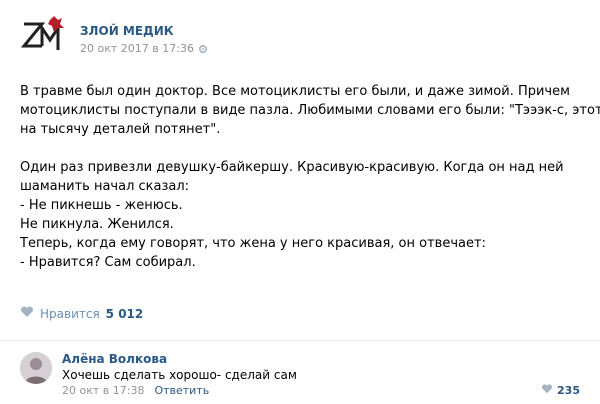 Image resolution: width=600 pixels, height=404 pixels. I want to click on comment-like-button: 235, so click(560, 390).